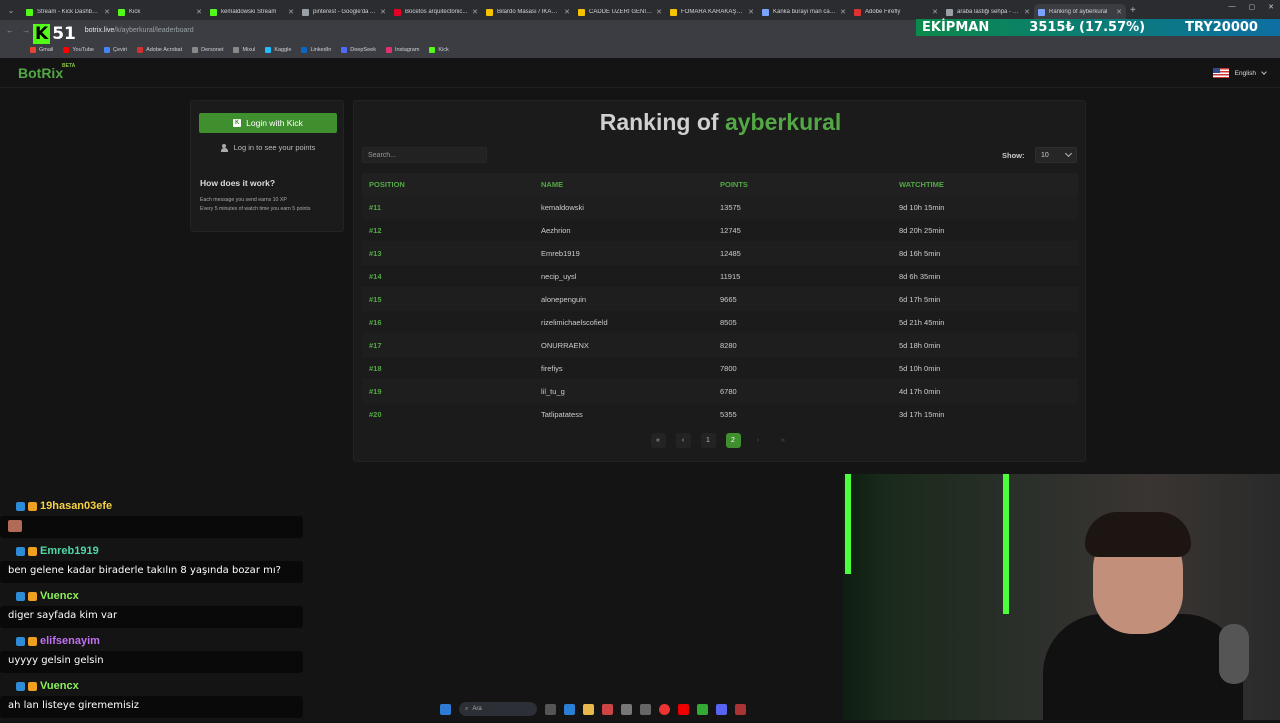 The height and width of the screenshot is (723, 1280). What do you see at coordinates (683, 709) in the screenshot?
I see `youtube-icon` at bounding box center [683, 709].